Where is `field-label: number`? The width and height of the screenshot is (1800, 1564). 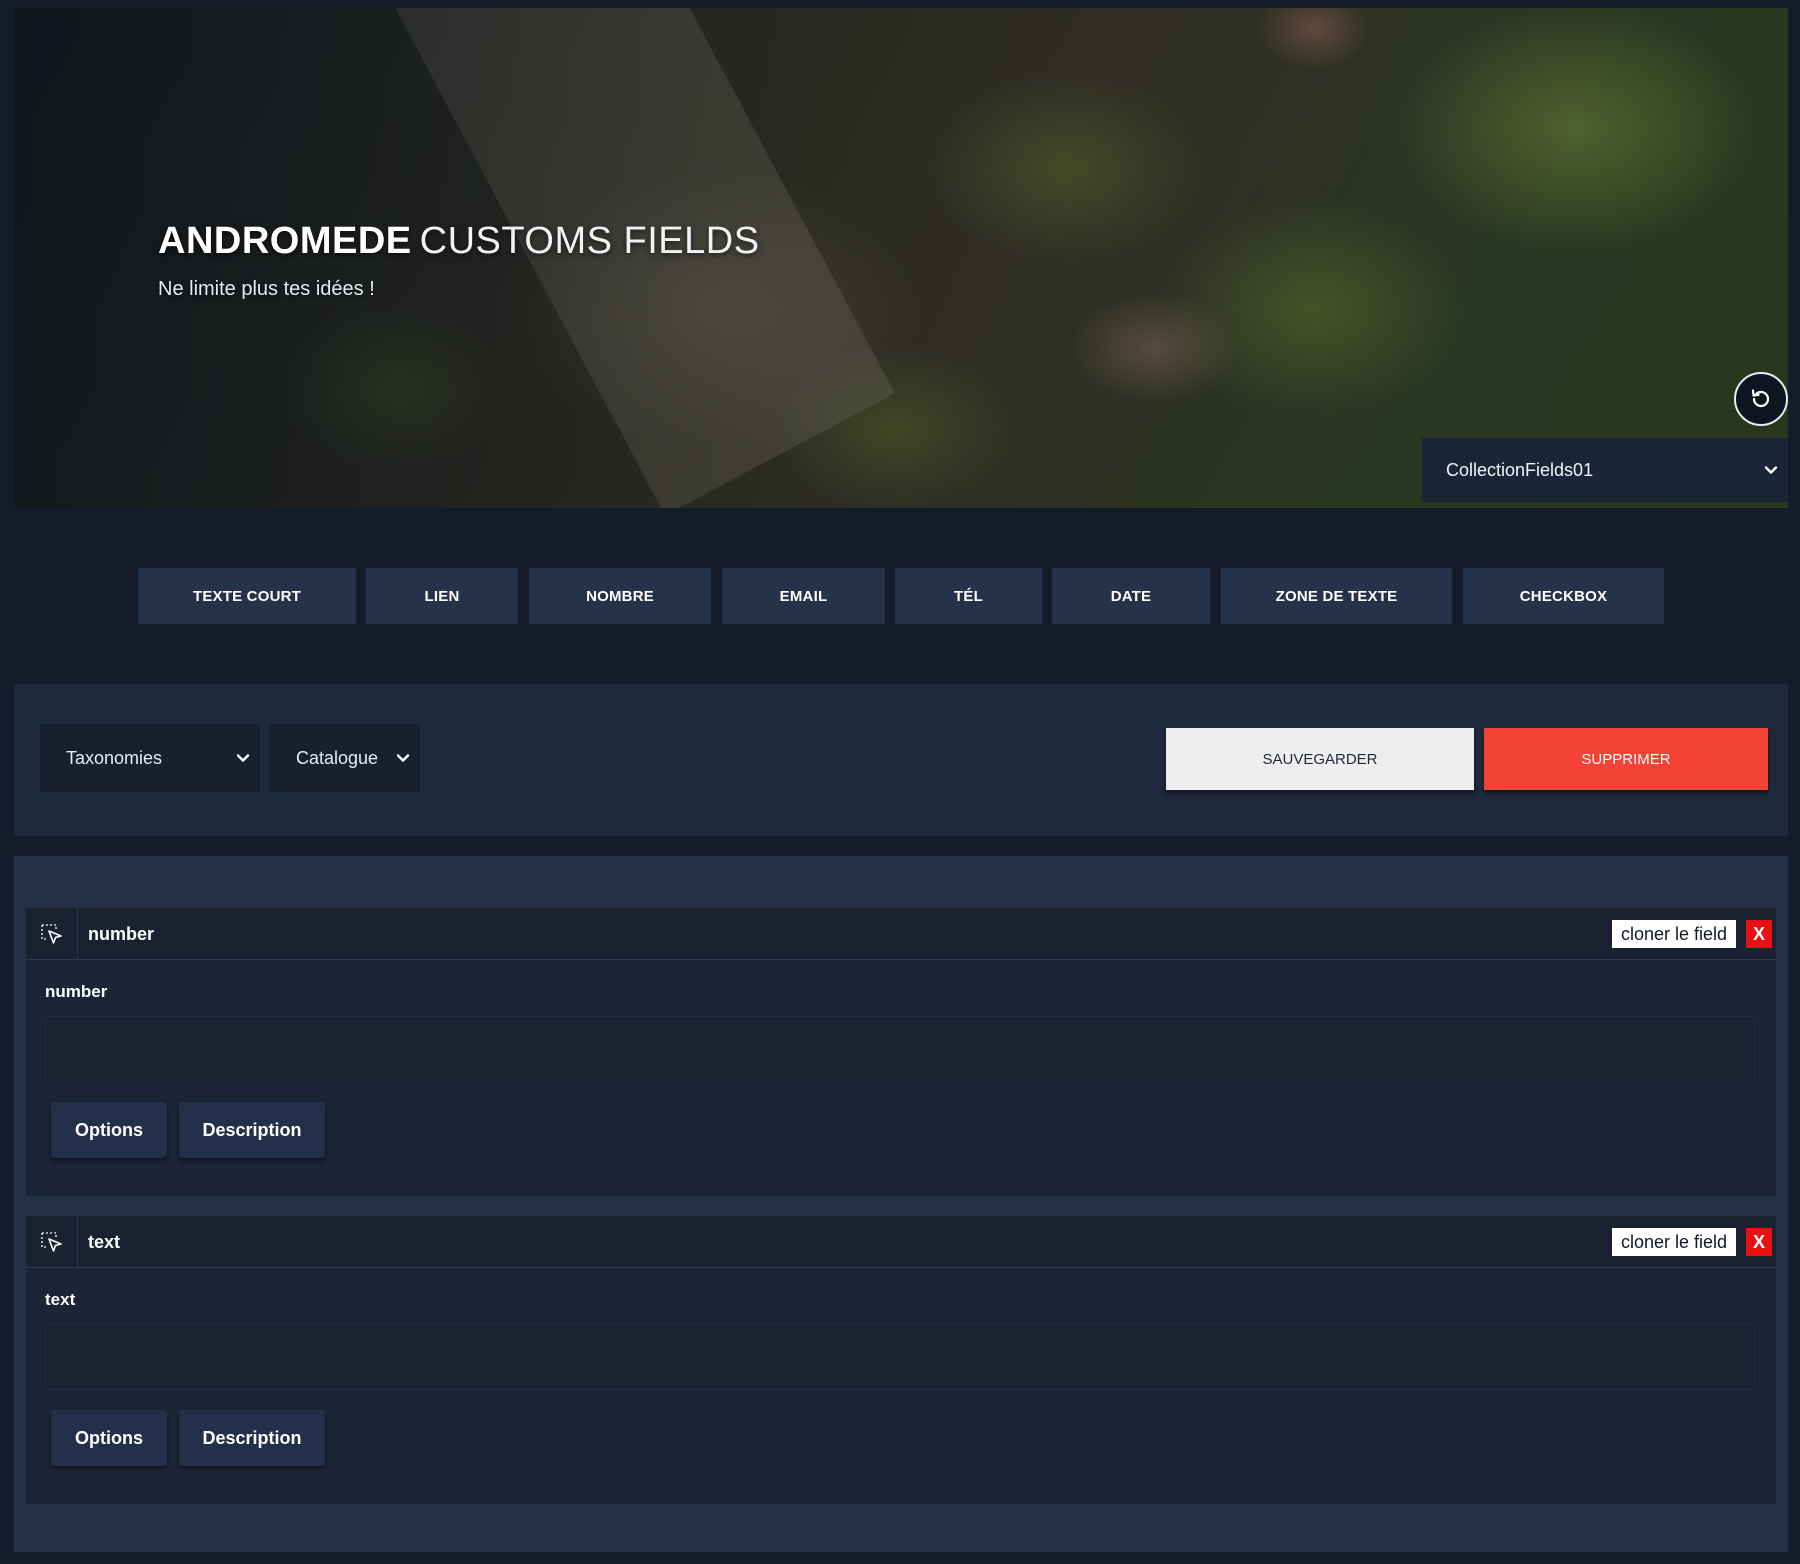
field-label: number is located at coordinates (76, 991).